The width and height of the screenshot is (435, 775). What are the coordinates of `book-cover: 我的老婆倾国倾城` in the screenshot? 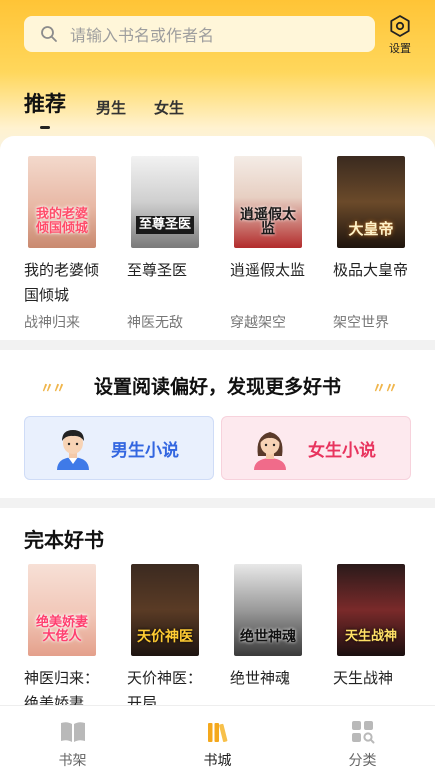 It's located at (62, 202).